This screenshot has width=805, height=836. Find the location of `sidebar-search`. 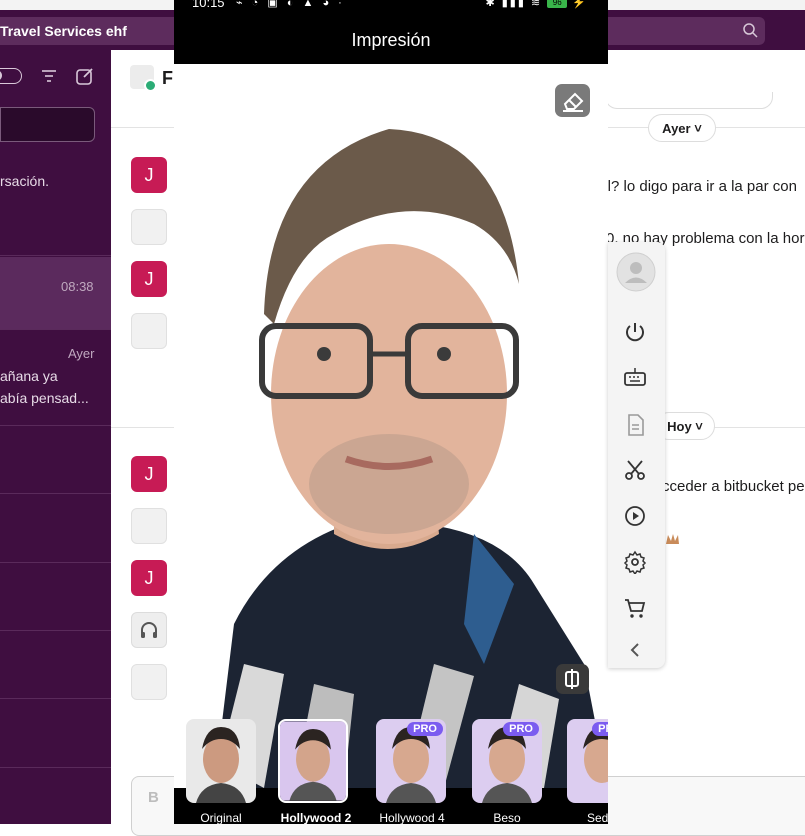

sidebar-search is located at coordinates (47, 124).